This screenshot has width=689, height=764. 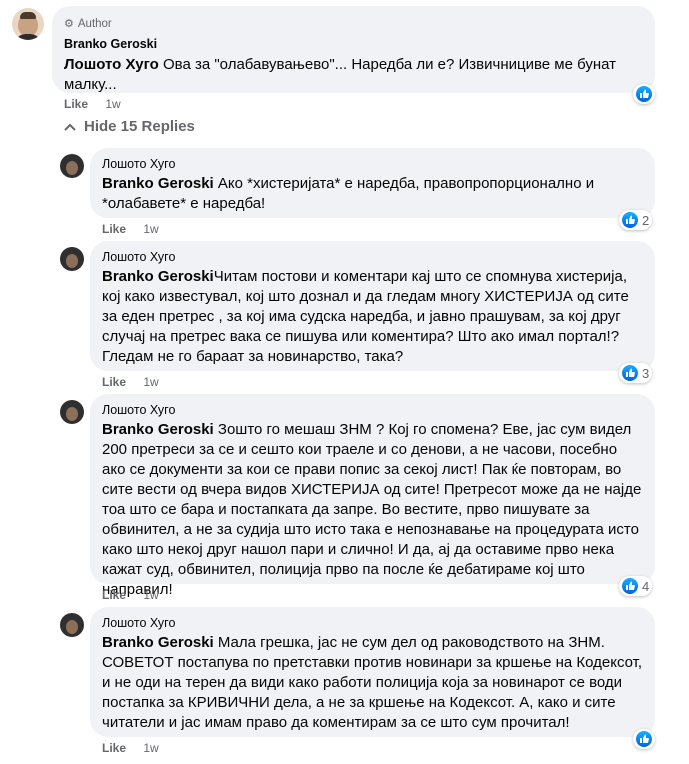 I want to click on reply-reaction, so click(x=644, y=739).